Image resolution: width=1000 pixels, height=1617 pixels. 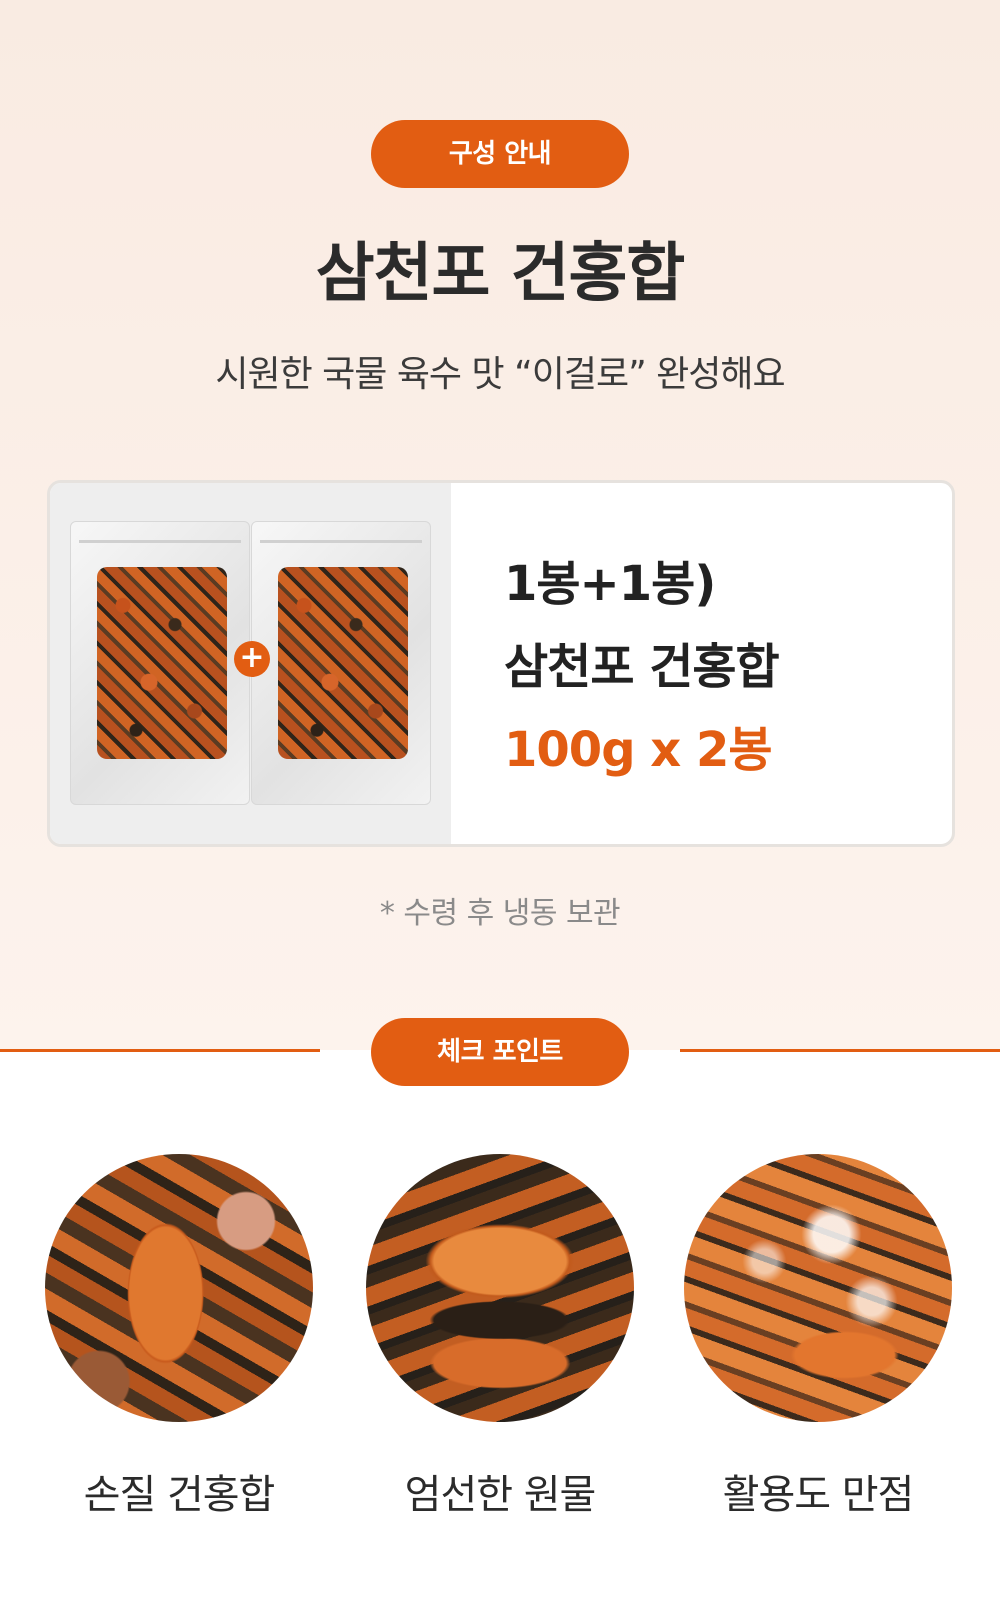 I want to click on card-weight: 100g x 2봉, so click(x=638, y=750).